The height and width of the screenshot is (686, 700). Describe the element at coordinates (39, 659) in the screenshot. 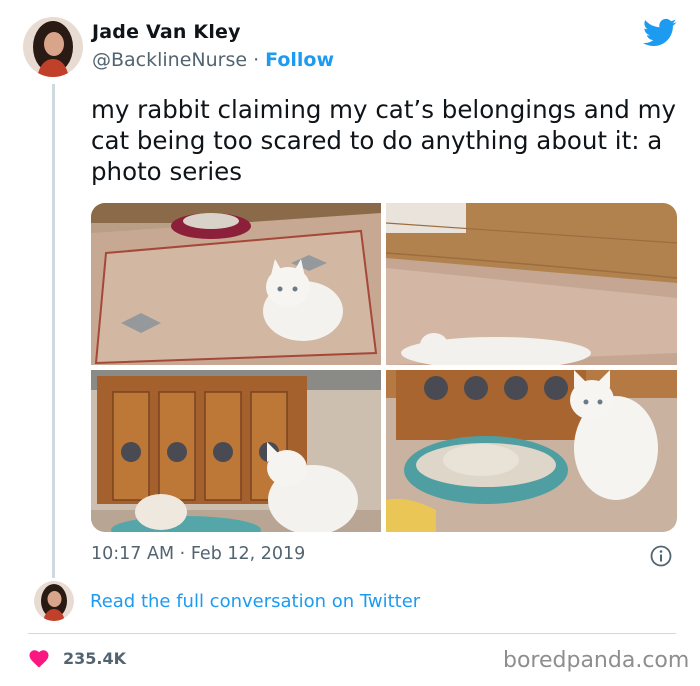

I see `heart-icon` at that location.